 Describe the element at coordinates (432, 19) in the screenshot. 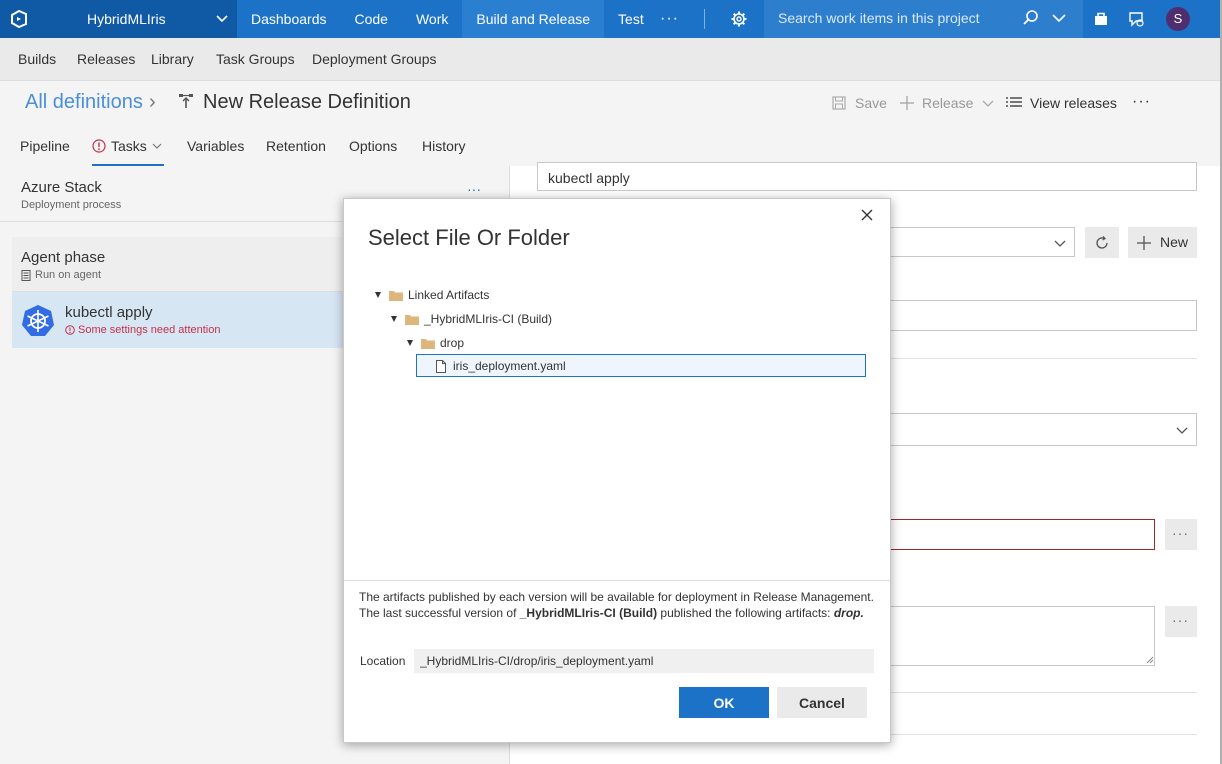

I see `nav-work: Work` at that location.